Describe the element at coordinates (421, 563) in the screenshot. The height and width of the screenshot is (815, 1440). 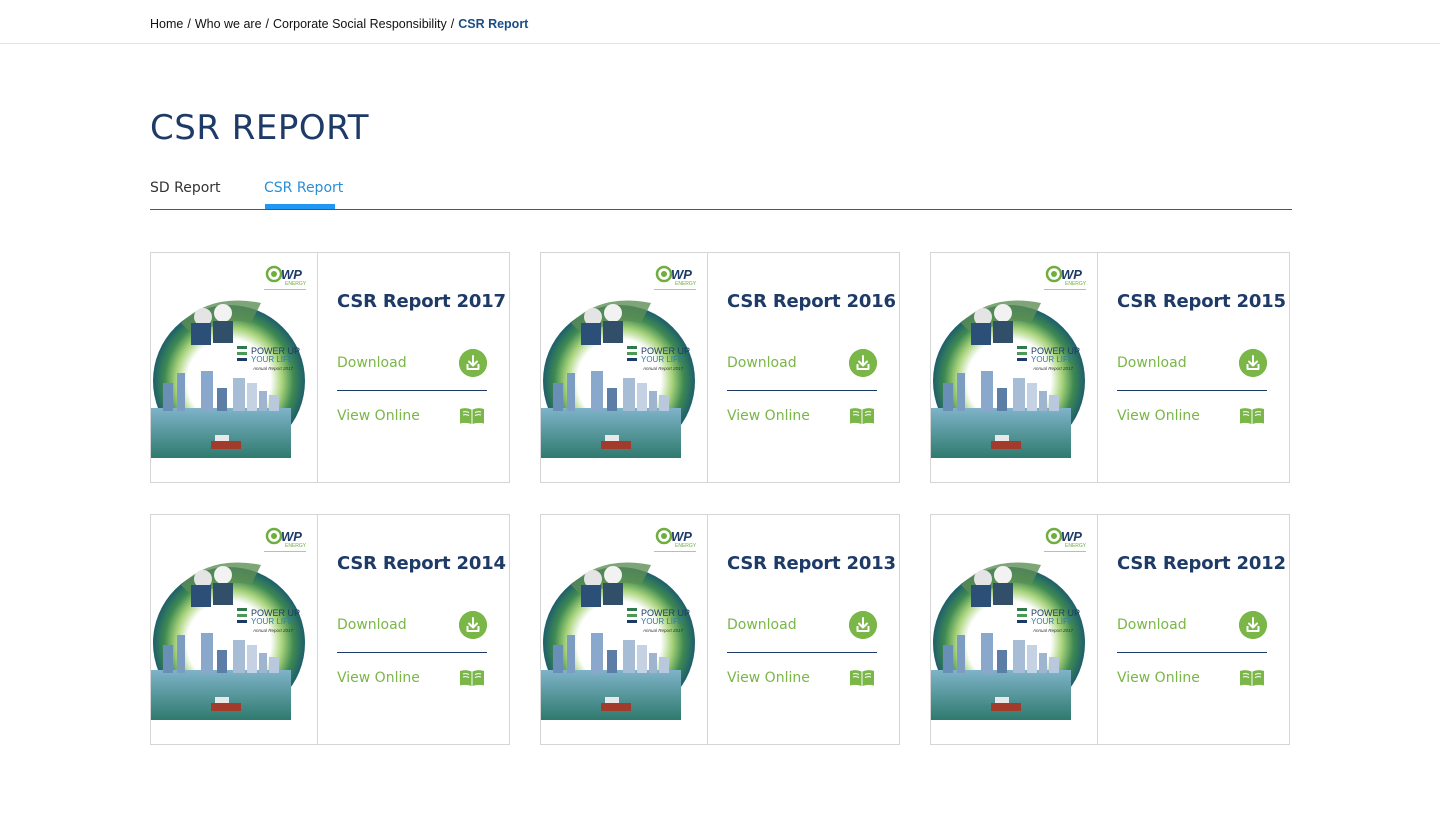
I see `report-title: CSR Report 2014` at that location.